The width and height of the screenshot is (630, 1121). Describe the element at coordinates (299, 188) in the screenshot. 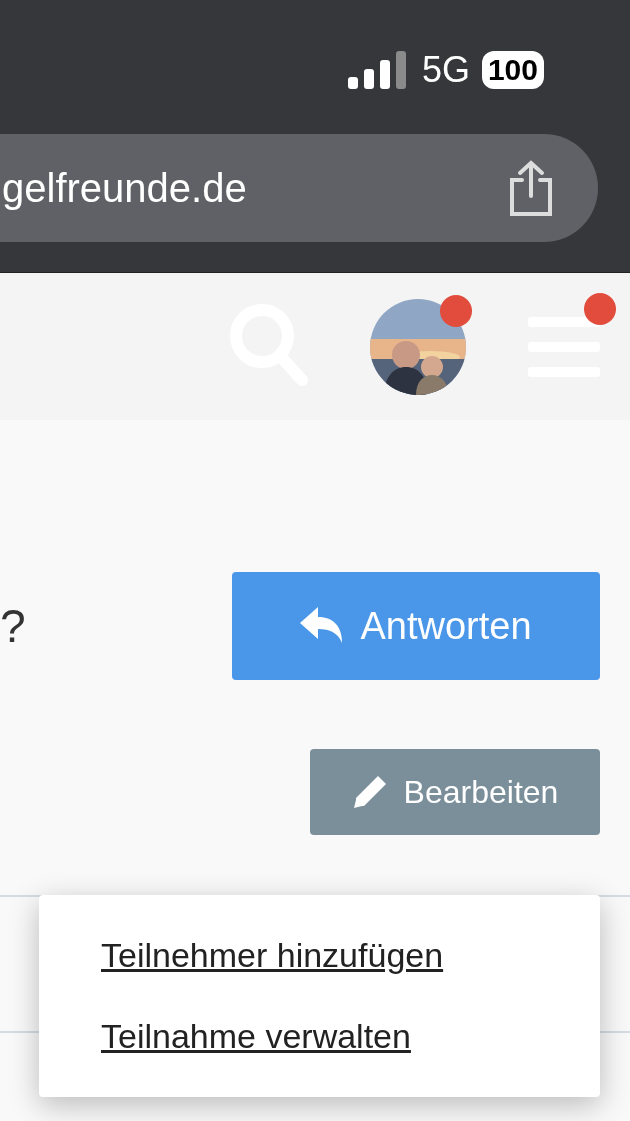

I see `address-bar: gelfreunde.de` at that location.